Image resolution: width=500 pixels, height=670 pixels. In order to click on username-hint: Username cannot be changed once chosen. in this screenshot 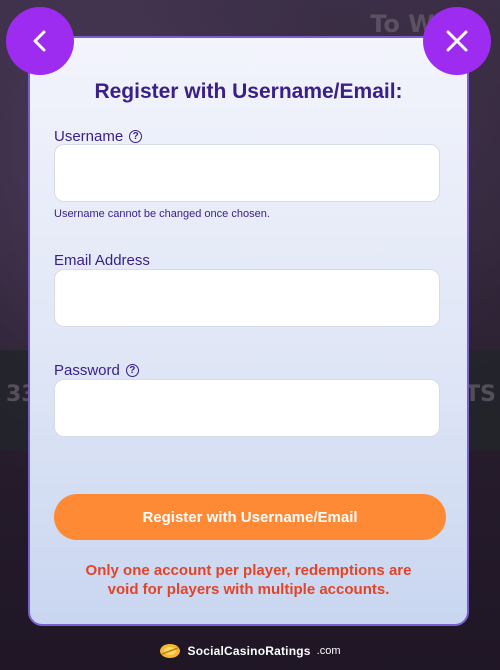, I will do `click(162, 214)`.